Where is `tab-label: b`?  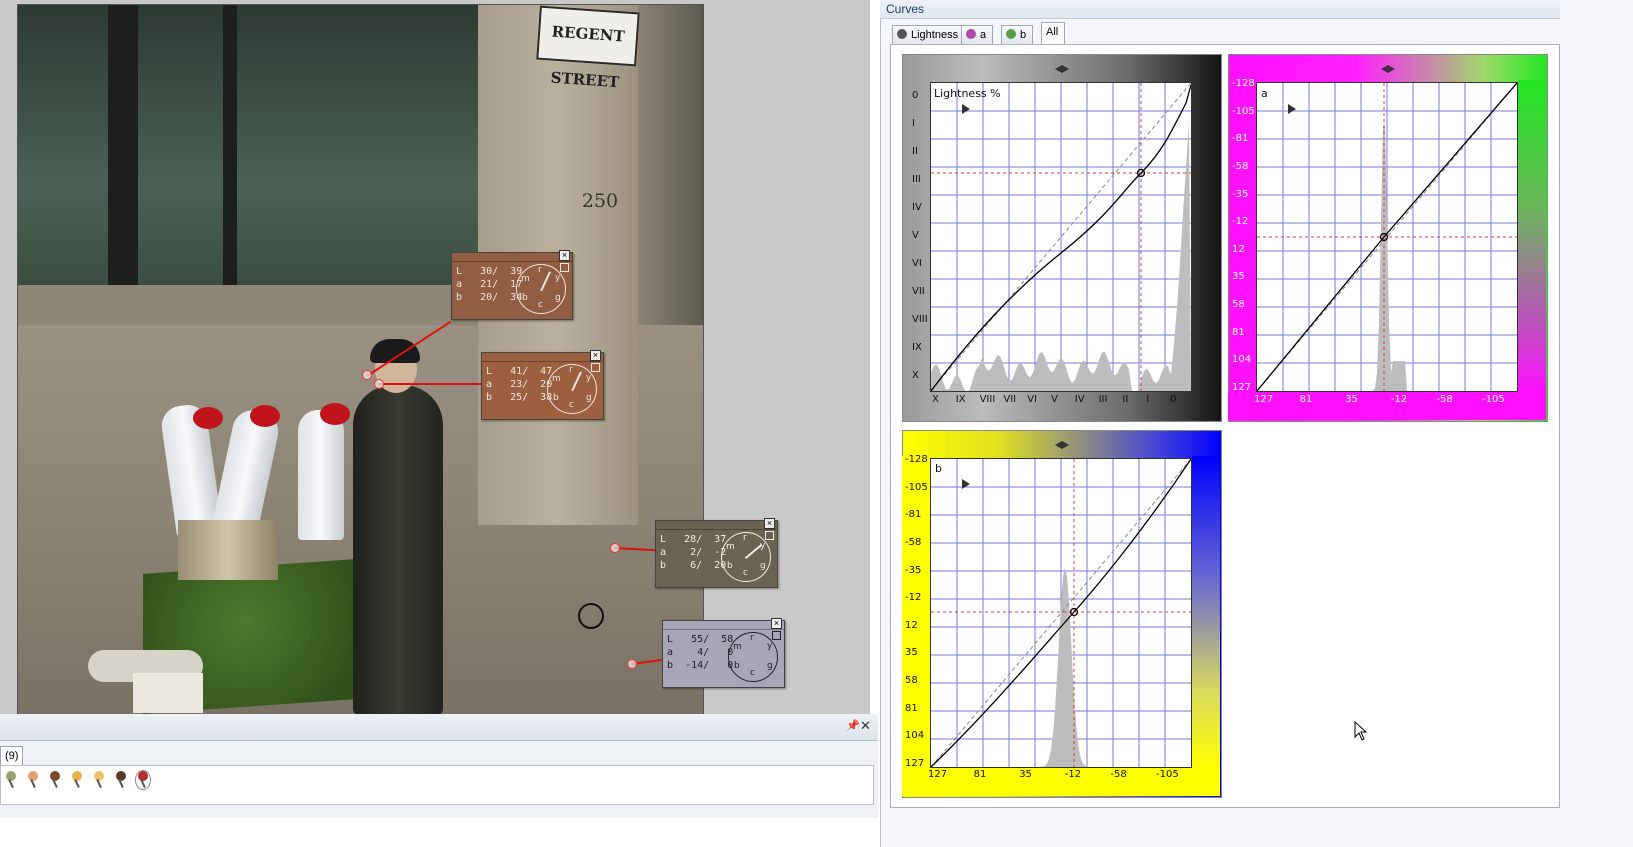 tab-label: b is located at coordinates (1023, 35).